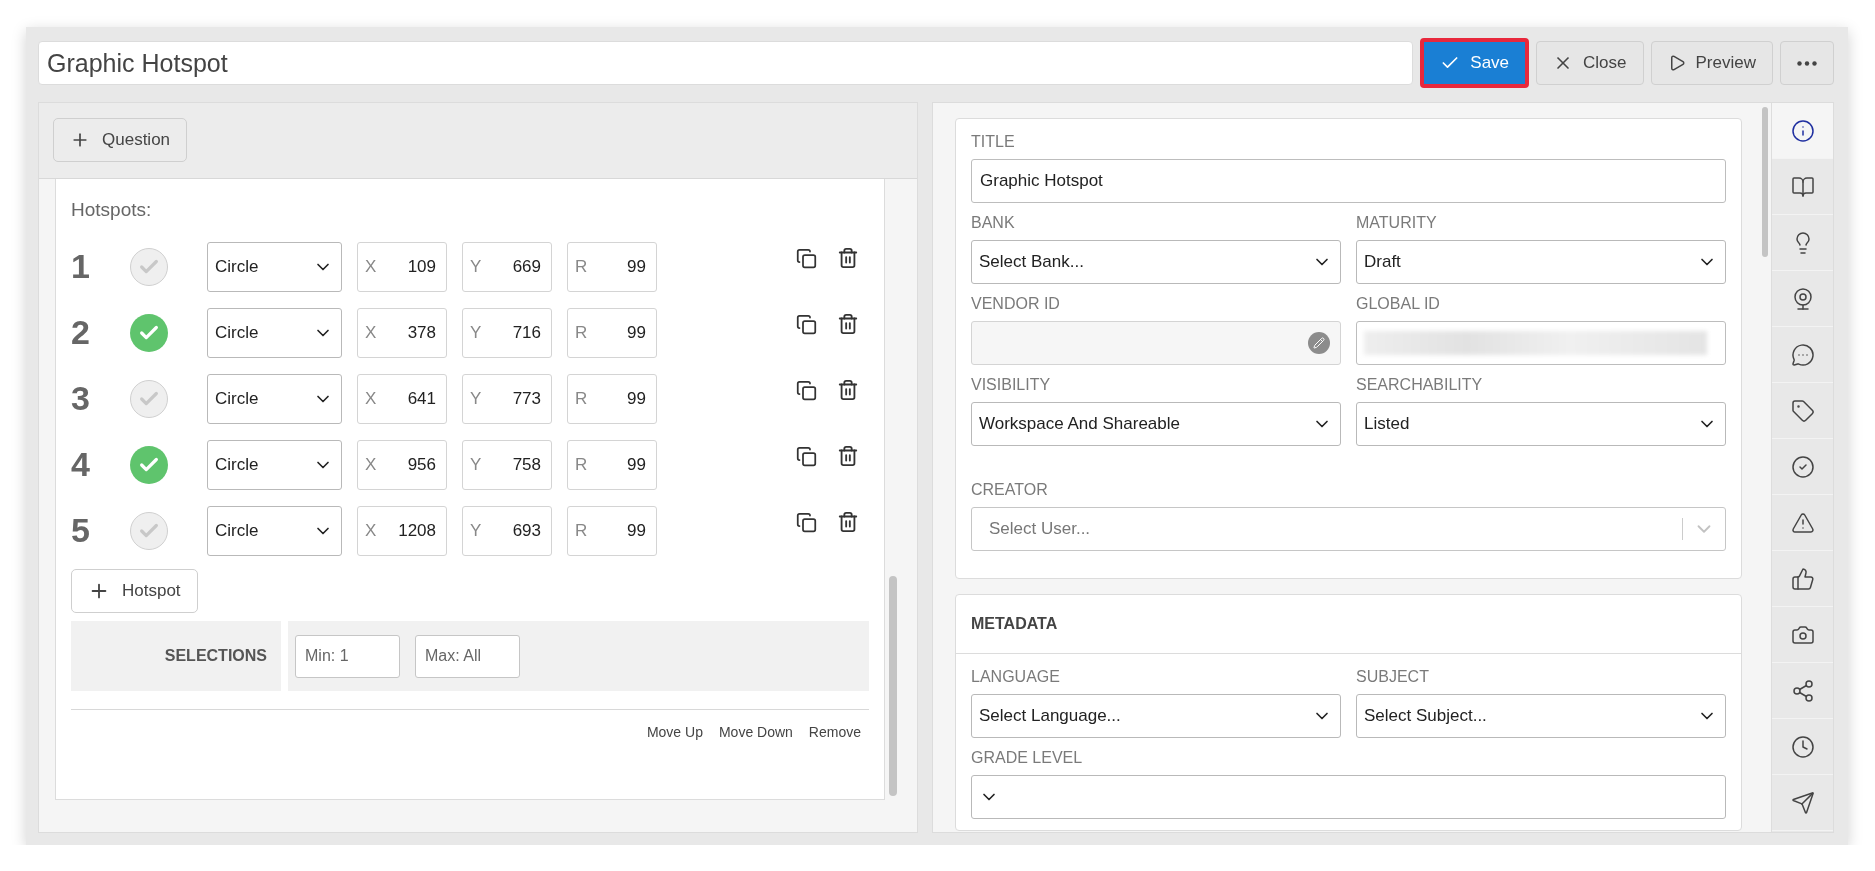 The image size is (1875, 871). What do you see at coordinates (81, 530) in the screenshot?
I see `hotspot-number: 5` at bounding box center [81, 530].